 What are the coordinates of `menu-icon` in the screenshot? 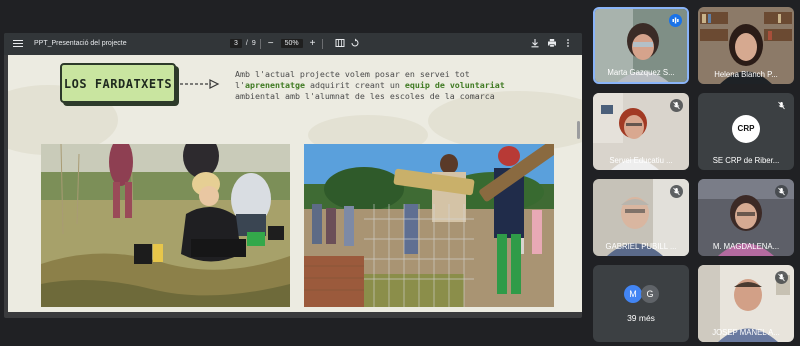 It's located at (18, 43).